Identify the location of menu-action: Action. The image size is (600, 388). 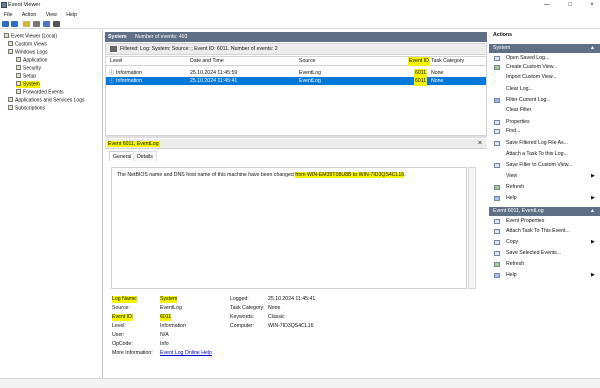
(29, 15).